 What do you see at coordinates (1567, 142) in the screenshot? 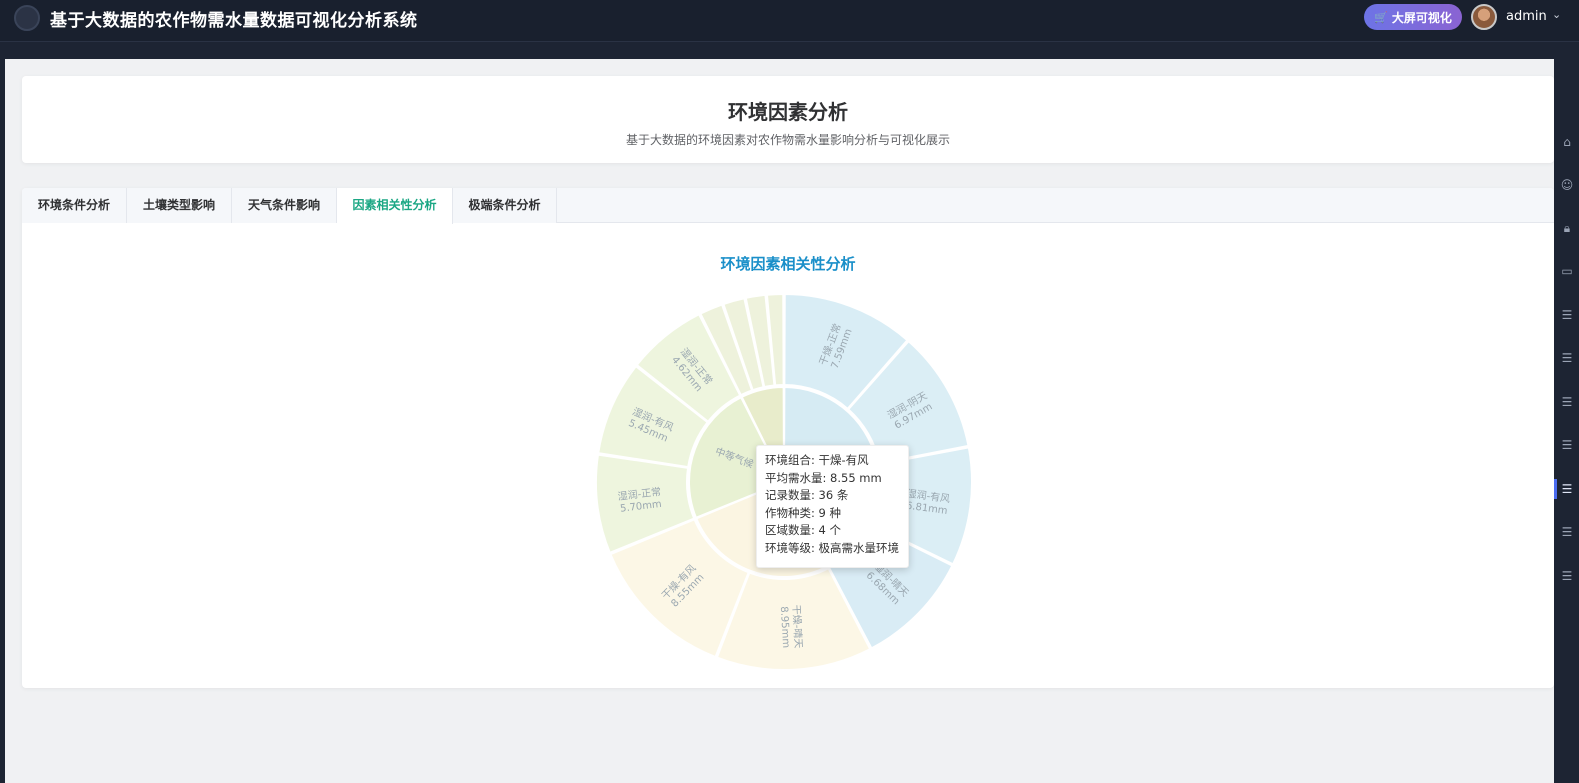
I see `home-icon: ⌂` at bounding box center [1567, 142].